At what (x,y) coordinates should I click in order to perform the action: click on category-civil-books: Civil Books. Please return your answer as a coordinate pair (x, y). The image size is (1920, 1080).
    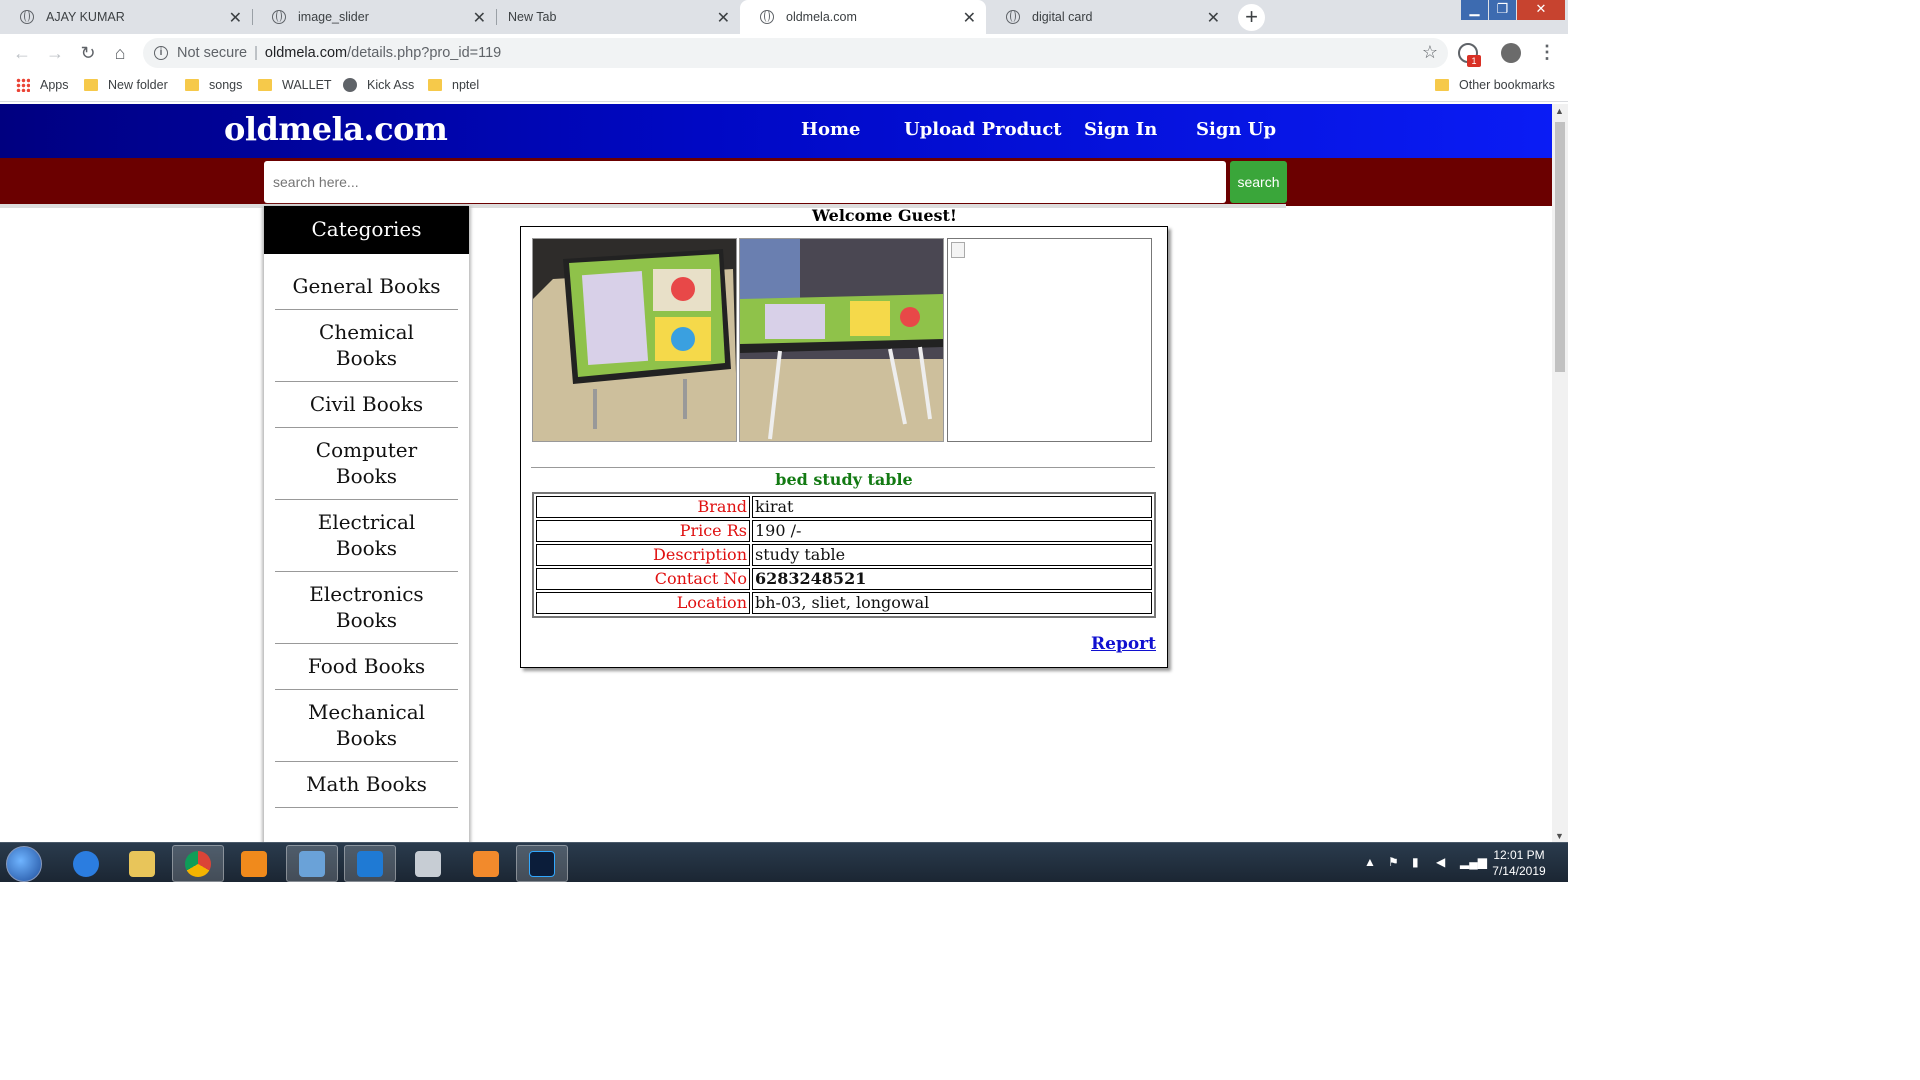
    Looking at the image, I should click on (366, 405).